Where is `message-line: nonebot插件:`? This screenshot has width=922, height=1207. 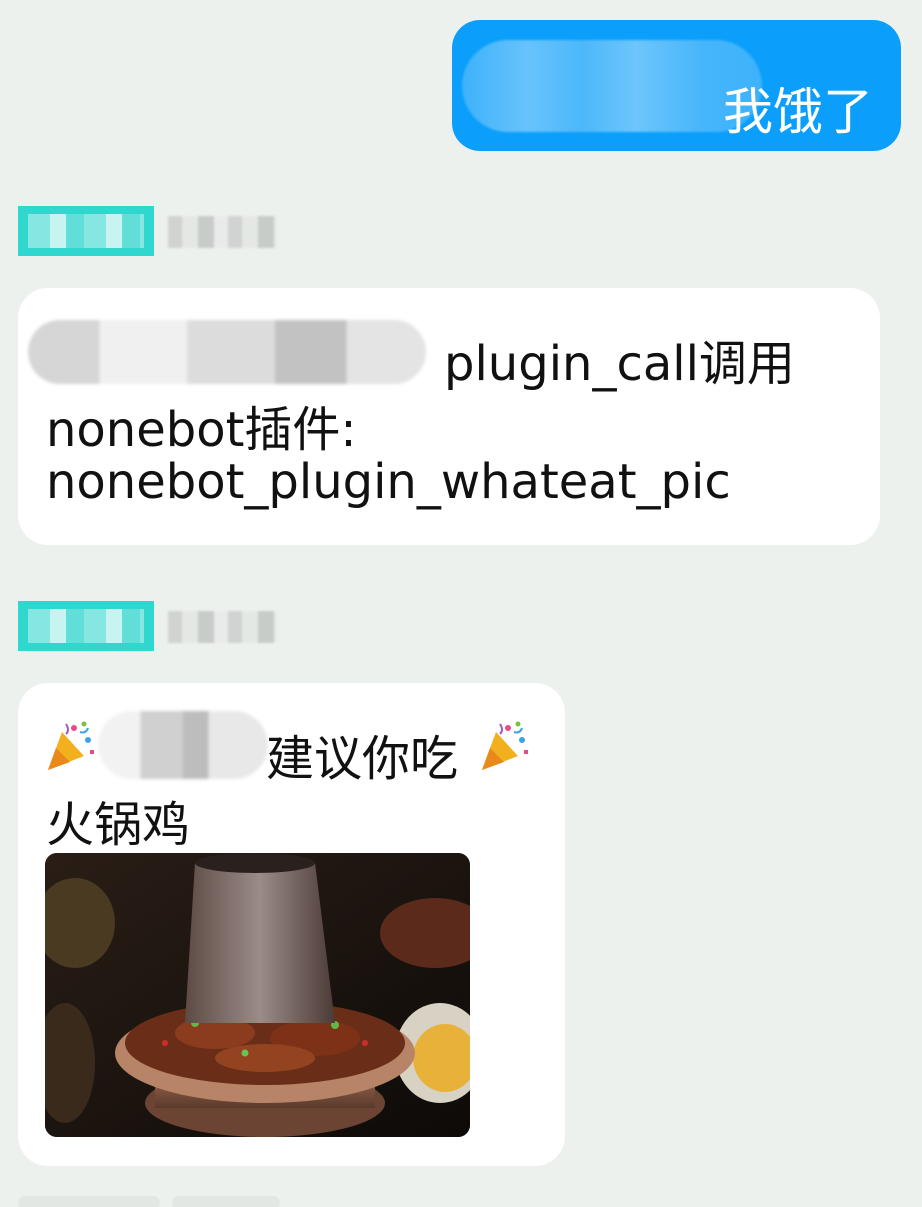 message-line: nonebot插件: is located at coordinates (201, 430).